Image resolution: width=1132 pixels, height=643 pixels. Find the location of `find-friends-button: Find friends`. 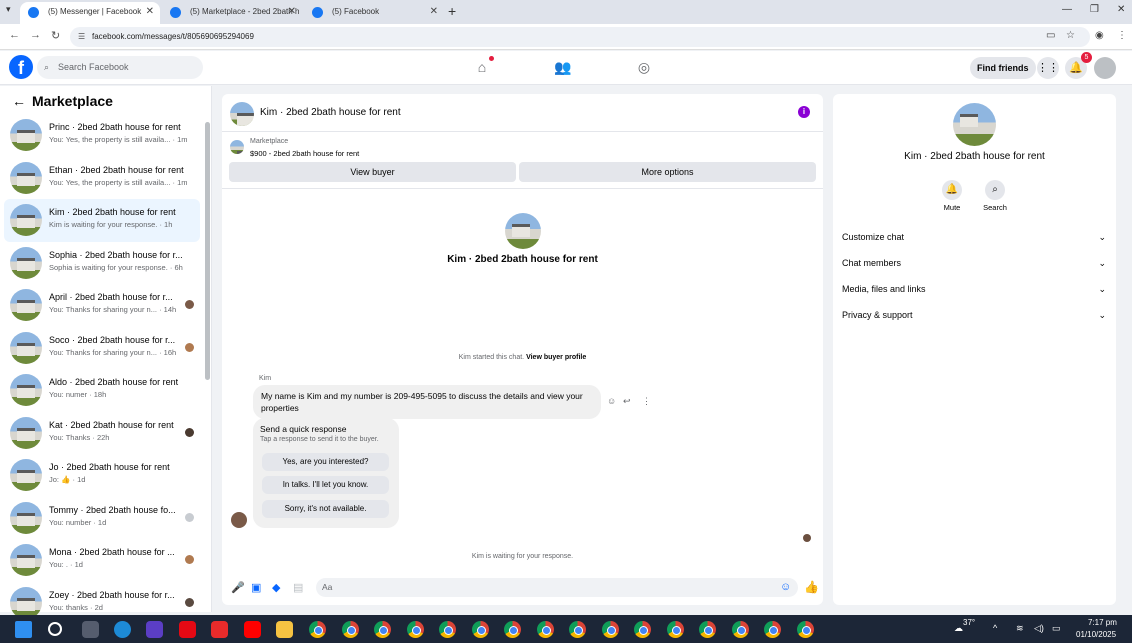

find-friends-button: Find friends is located at coordinates (1003, 68).